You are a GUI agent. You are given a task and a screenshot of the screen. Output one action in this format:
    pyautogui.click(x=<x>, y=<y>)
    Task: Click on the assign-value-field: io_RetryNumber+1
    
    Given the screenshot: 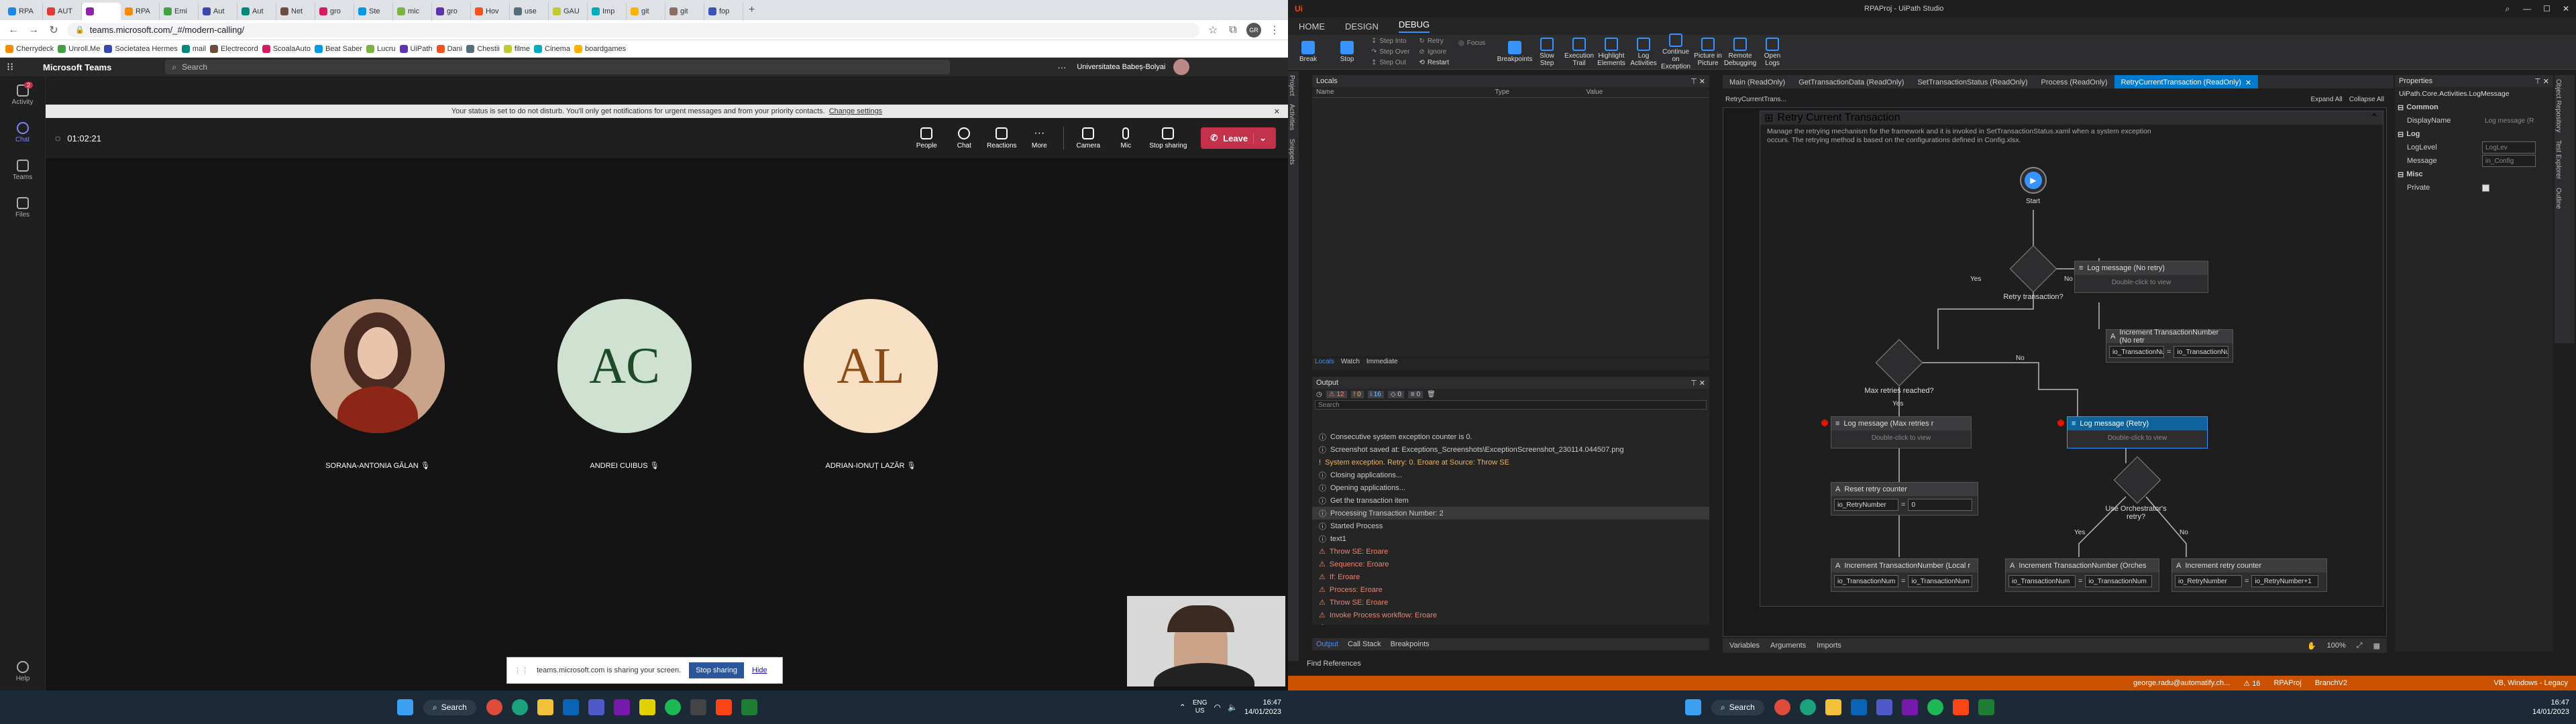 What is the action you would take?
    pyautogui.click(x=2285, y=581)
    